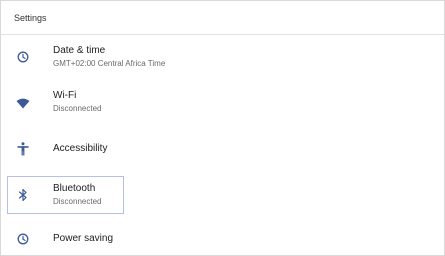 The image size is (445, 256). Describe the element at coordinates (23, 195) in the screenshot. I see `bluetooth-icon` at that location.